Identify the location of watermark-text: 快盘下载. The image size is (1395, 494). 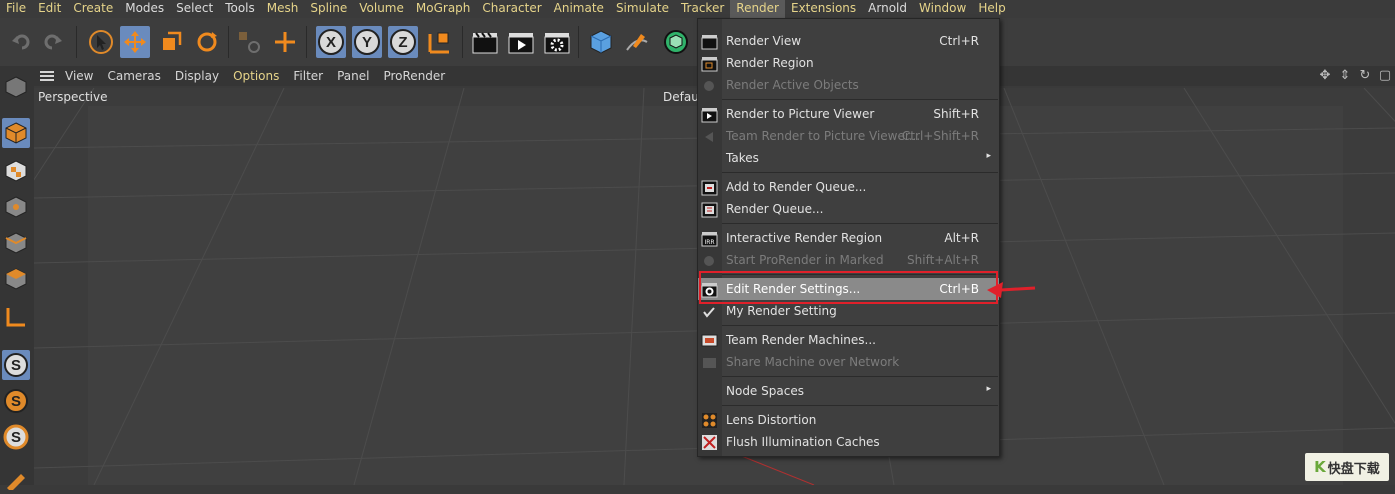
(1353, 469).